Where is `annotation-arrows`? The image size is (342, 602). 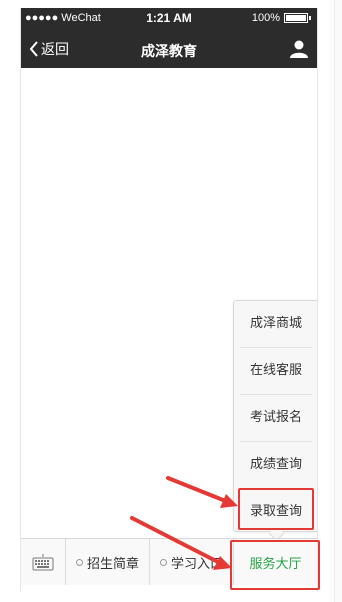 annotation-arrows is located at coordinates (184, 523).